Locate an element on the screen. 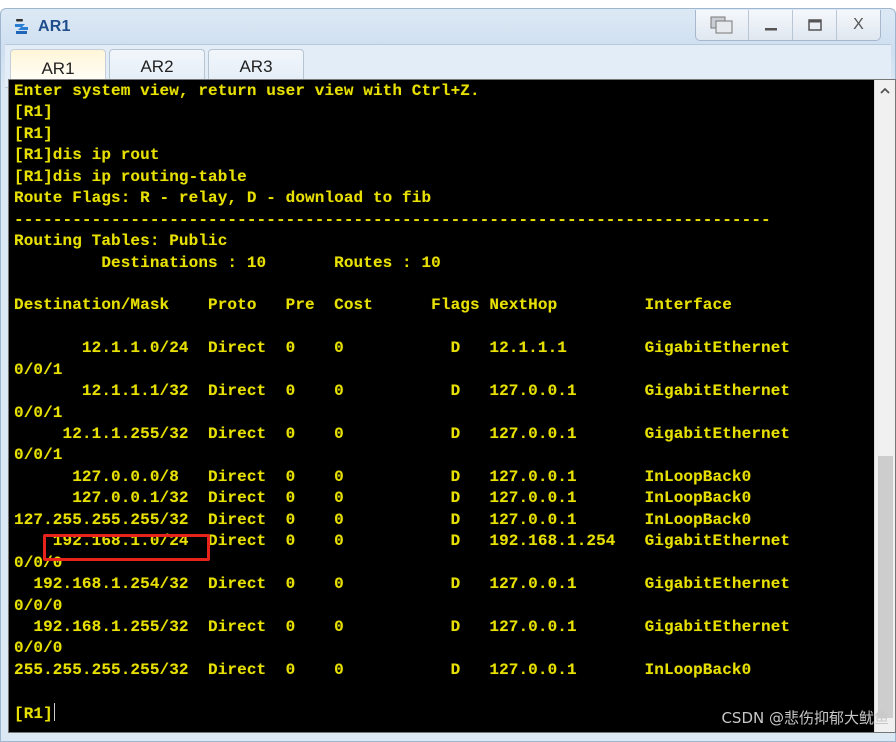 This screenshot has width=896, height=742. maximize-button is located at coordinates (814, 25).